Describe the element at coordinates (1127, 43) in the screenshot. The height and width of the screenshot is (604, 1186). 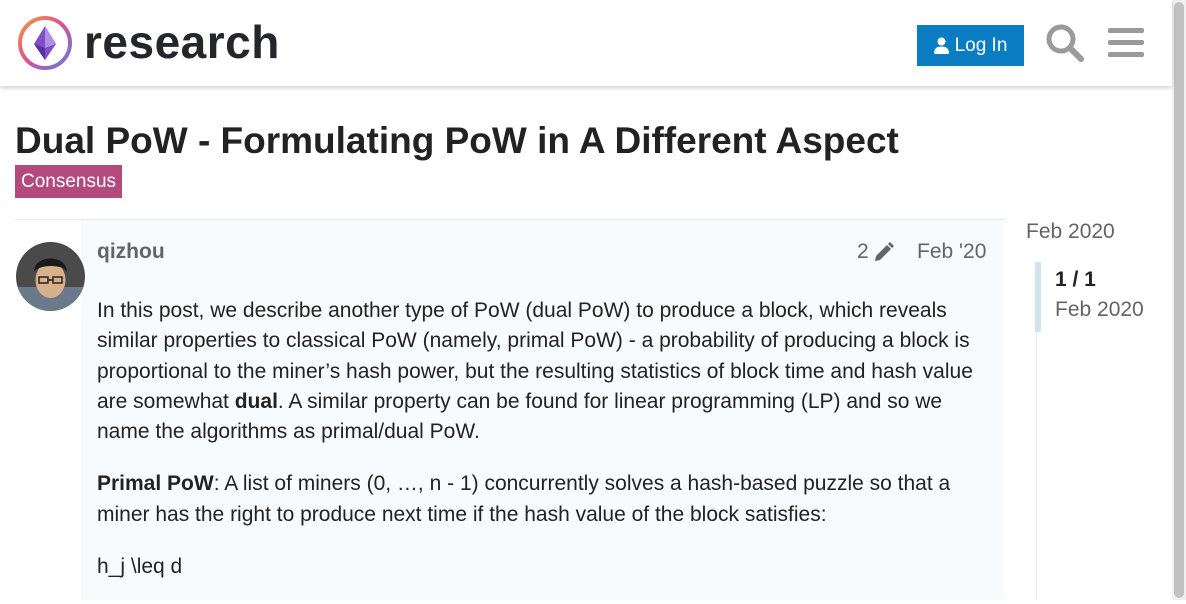
I see `hamburger-menu-icon` at that location.